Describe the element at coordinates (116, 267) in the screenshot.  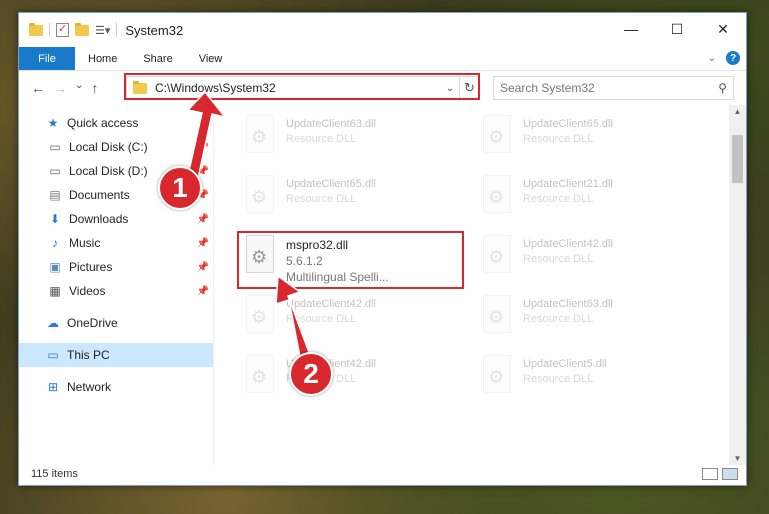
I see `sidebar-item-pictures: ▣ Pictures 📌` at that location.